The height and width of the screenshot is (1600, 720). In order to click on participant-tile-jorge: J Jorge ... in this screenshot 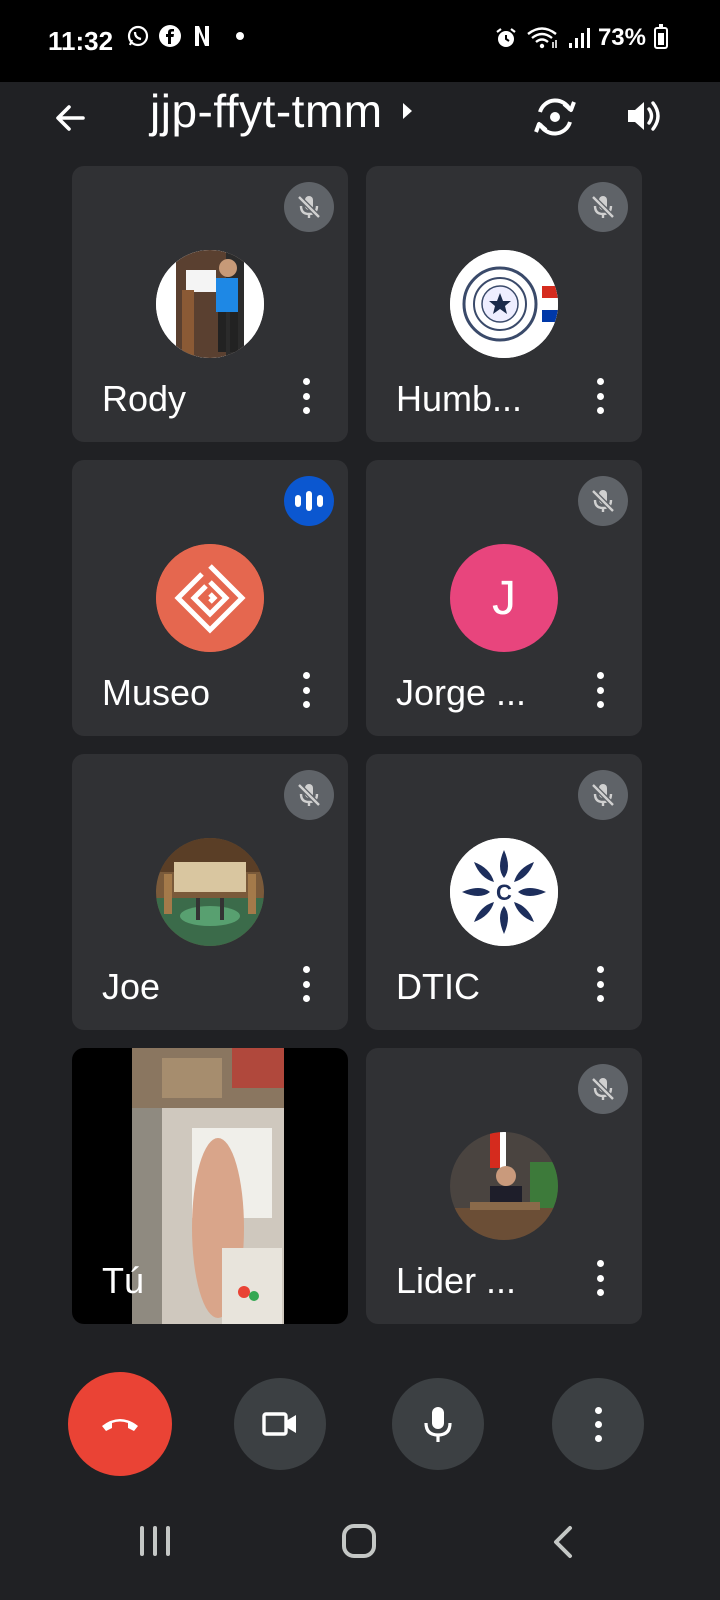, I will do `click(504, 598)`.